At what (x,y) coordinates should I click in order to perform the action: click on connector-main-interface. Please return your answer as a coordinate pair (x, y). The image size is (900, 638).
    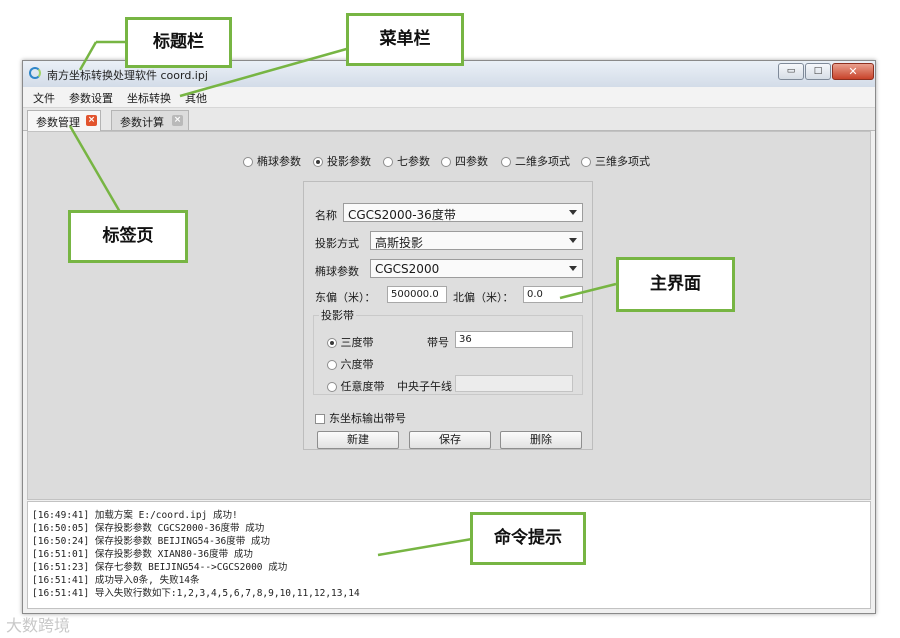
    Looking at the image, I should click on (588, 291).